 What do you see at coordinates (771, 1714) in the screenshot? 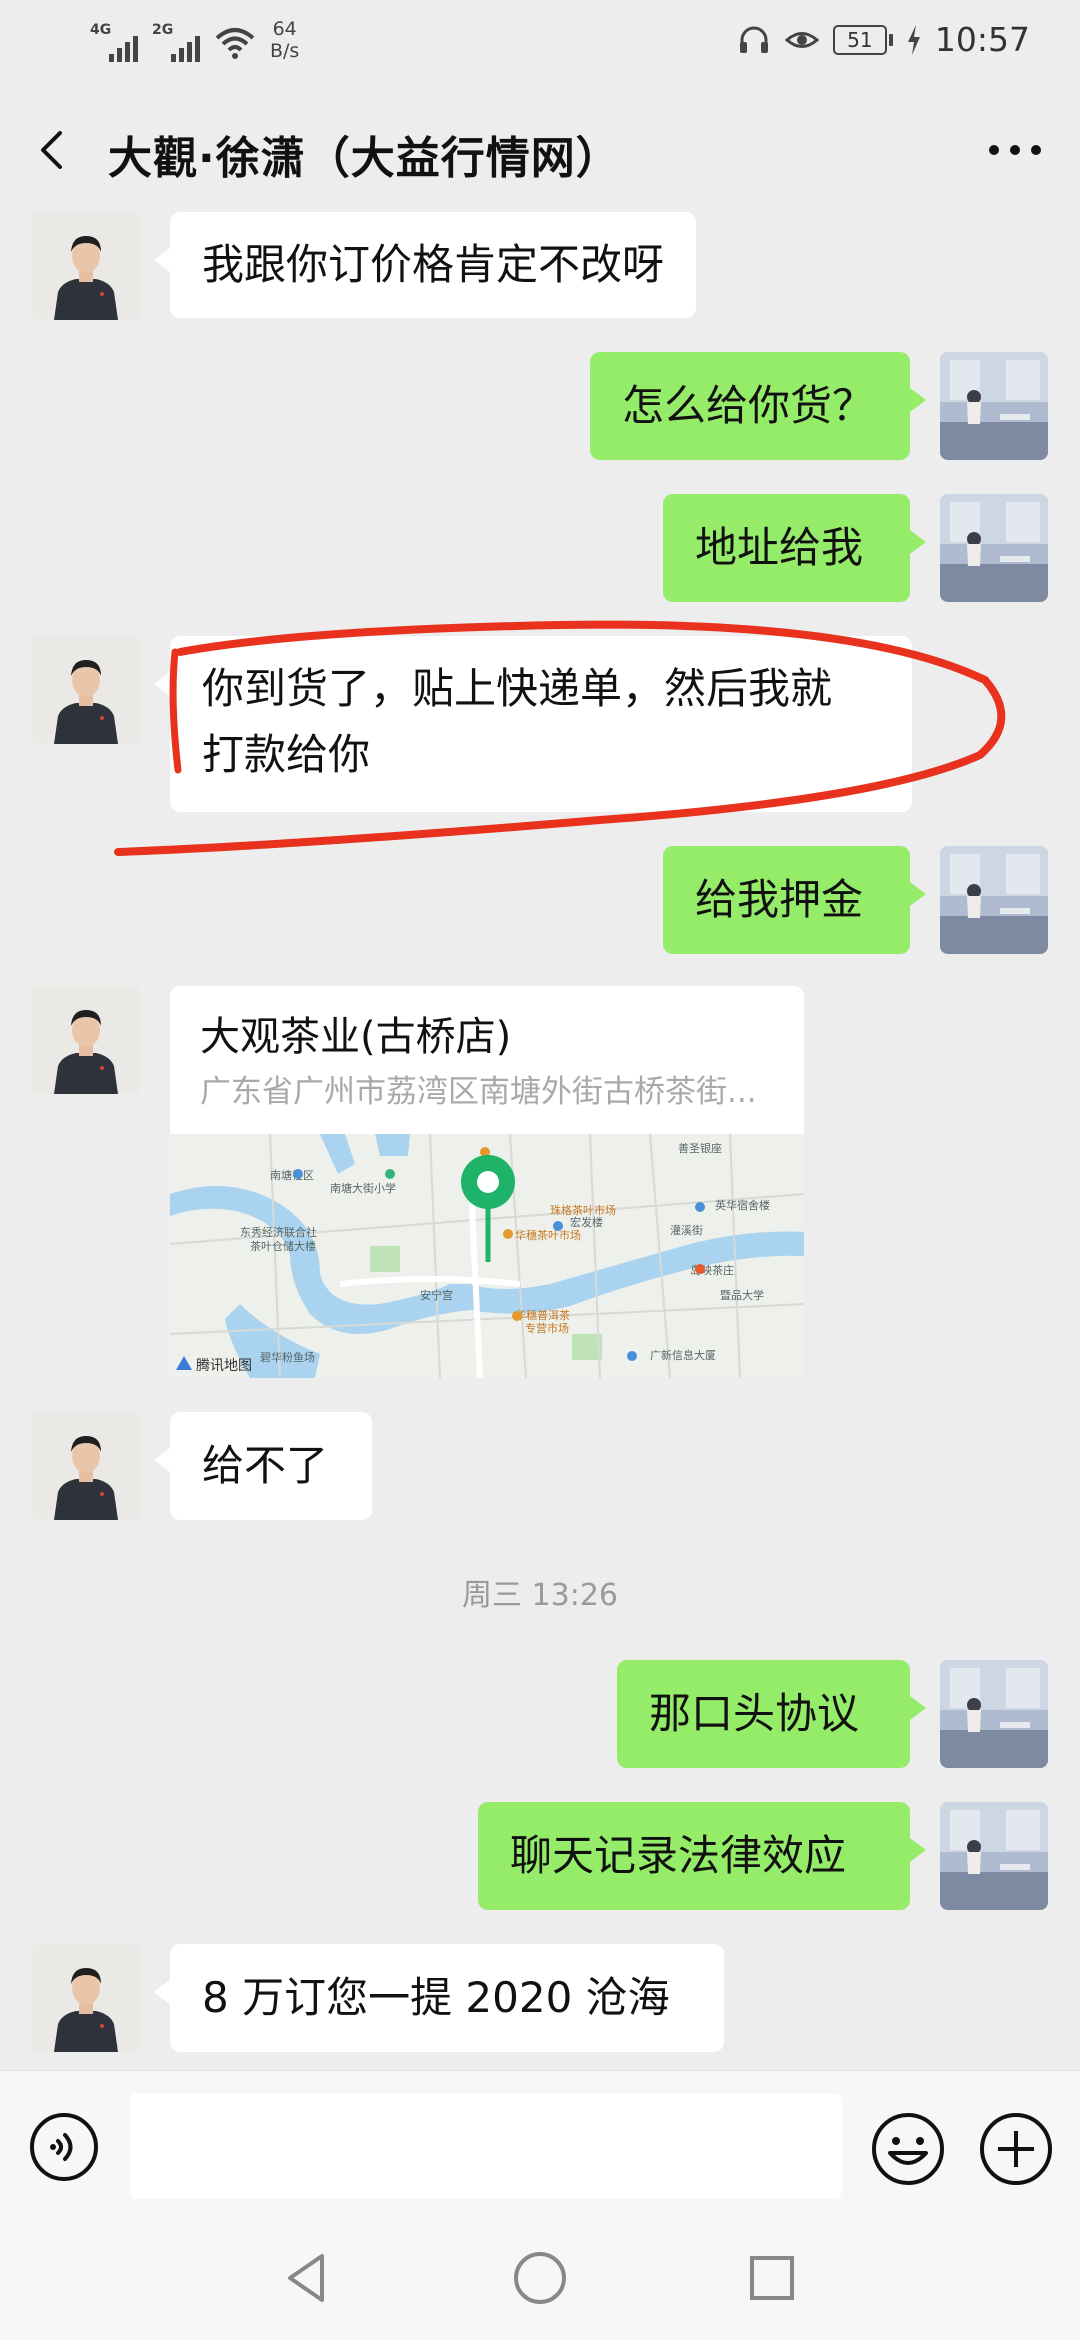
I see `message-bubble: 那口头协议` at bounding box center [771, 1714].